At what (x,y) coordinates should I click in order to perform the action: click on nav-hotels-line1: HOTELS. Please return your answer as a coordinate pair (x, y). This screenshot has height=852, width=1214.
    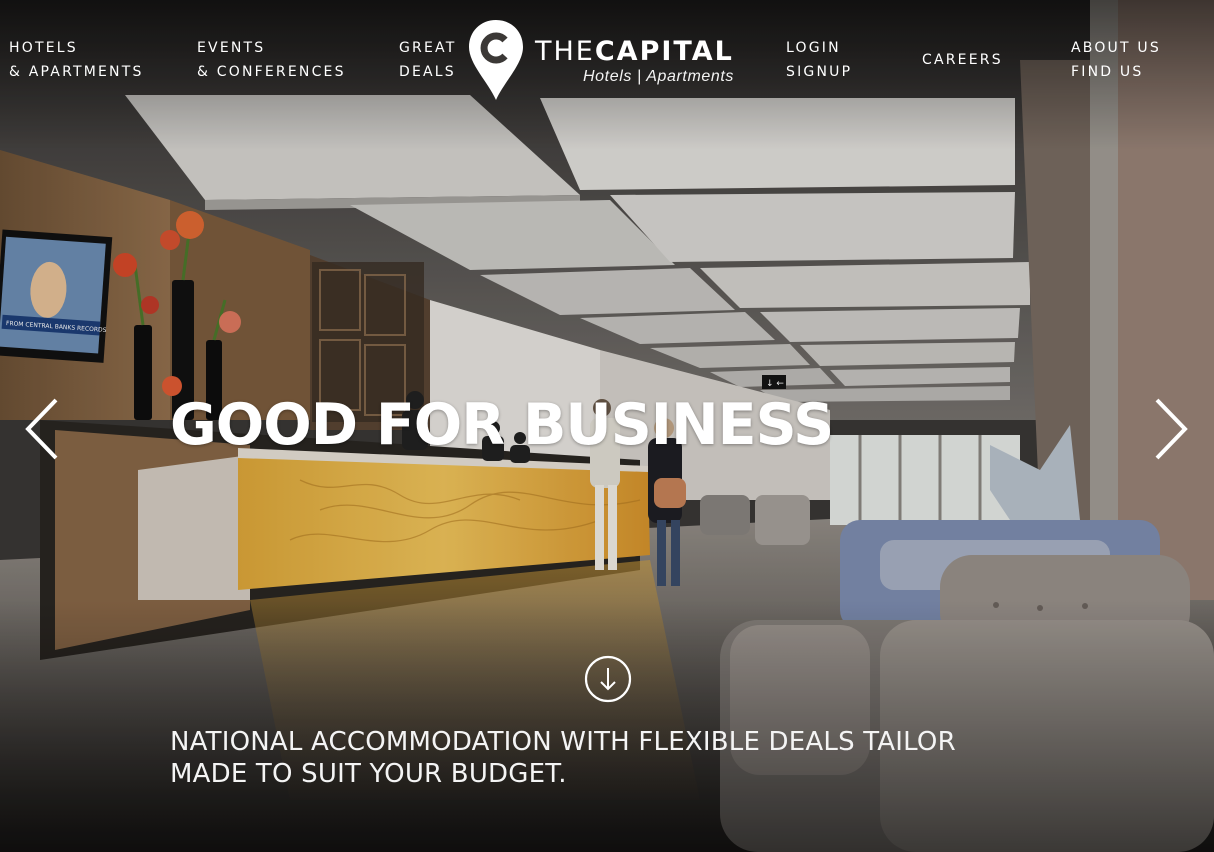
    Looking at the image, I should click on (43, 48).